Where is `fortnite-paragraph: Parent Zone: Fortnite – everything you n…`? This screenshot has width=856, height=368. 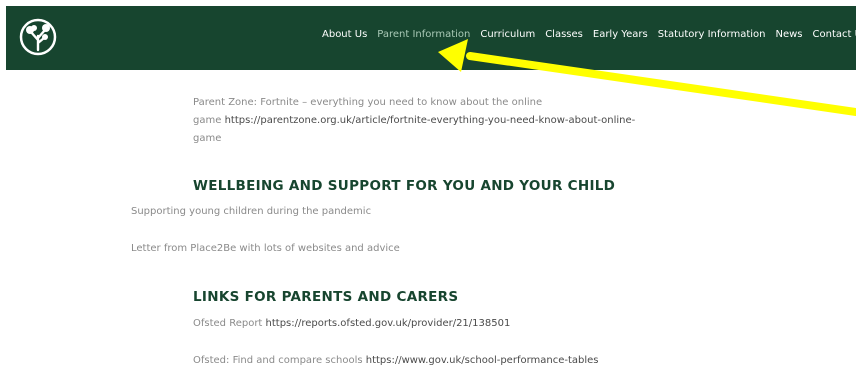 fortnite-paragraph: Parent Zone: Fortnite – everything you n… is located at coordinates (453, 121).